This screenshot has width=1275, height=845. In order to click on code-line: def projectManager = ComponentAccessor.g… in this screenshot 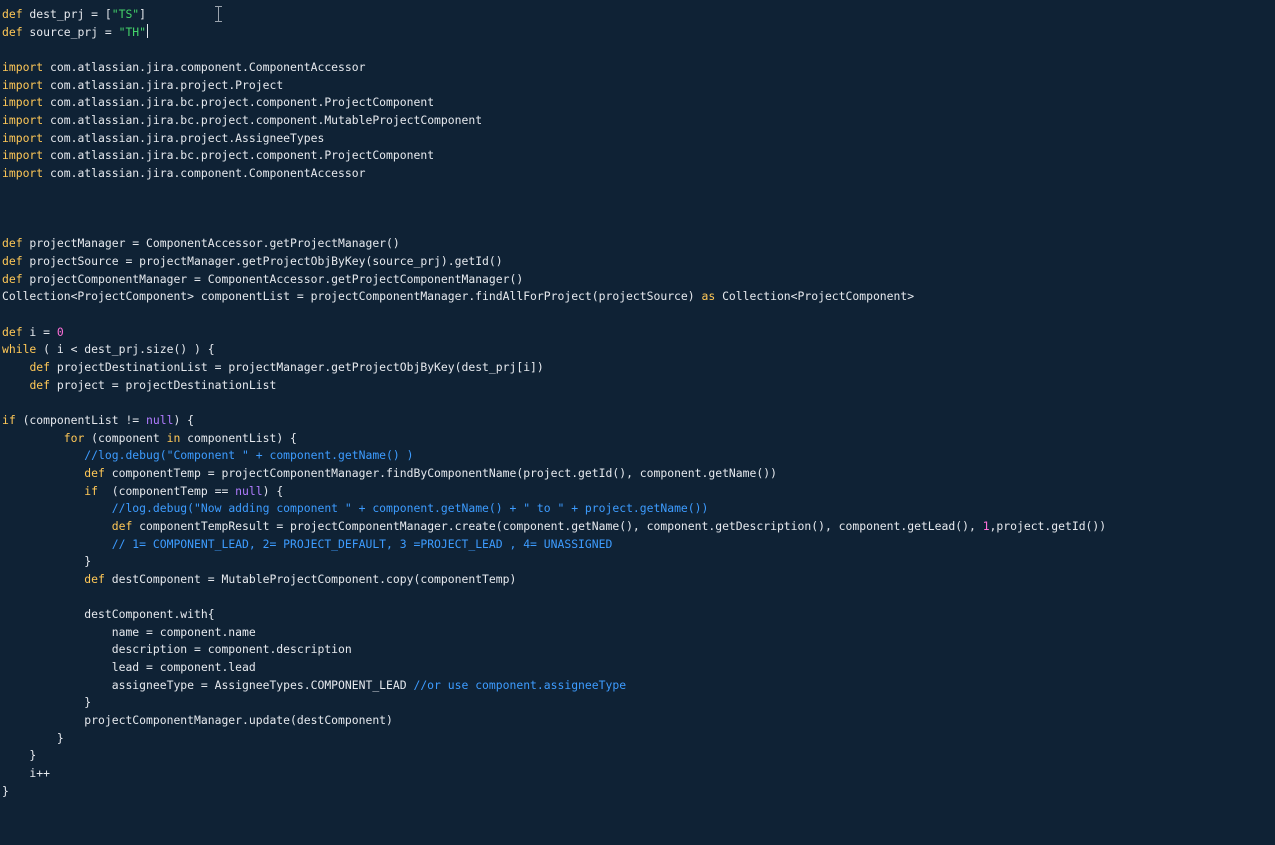, I will do `click(201, 243)`.